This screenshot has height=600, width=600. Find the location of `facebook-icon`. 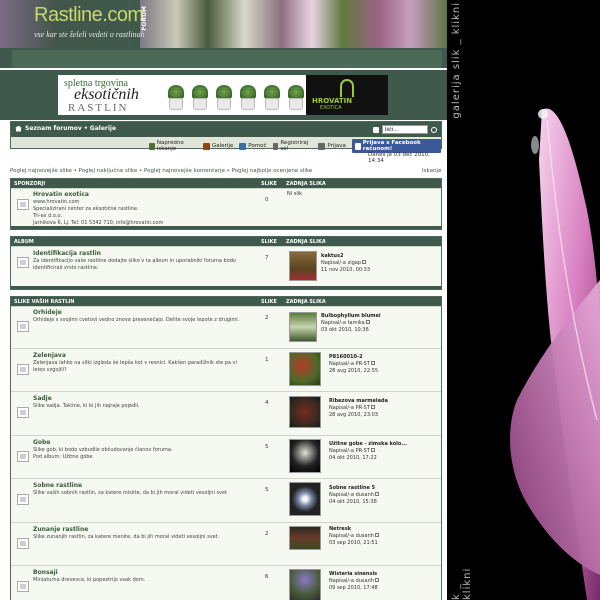

facebook-icon is located at coordinates (357, 146).